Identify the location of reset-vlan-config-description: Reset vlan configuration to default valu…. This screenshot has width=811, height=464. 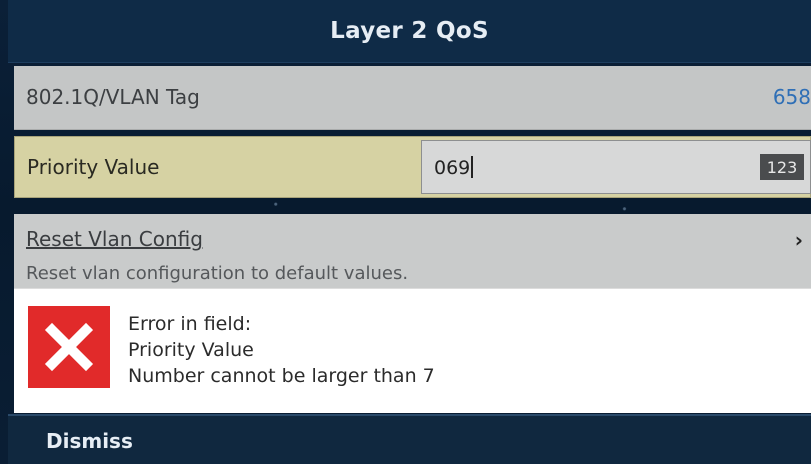
(217, 273).